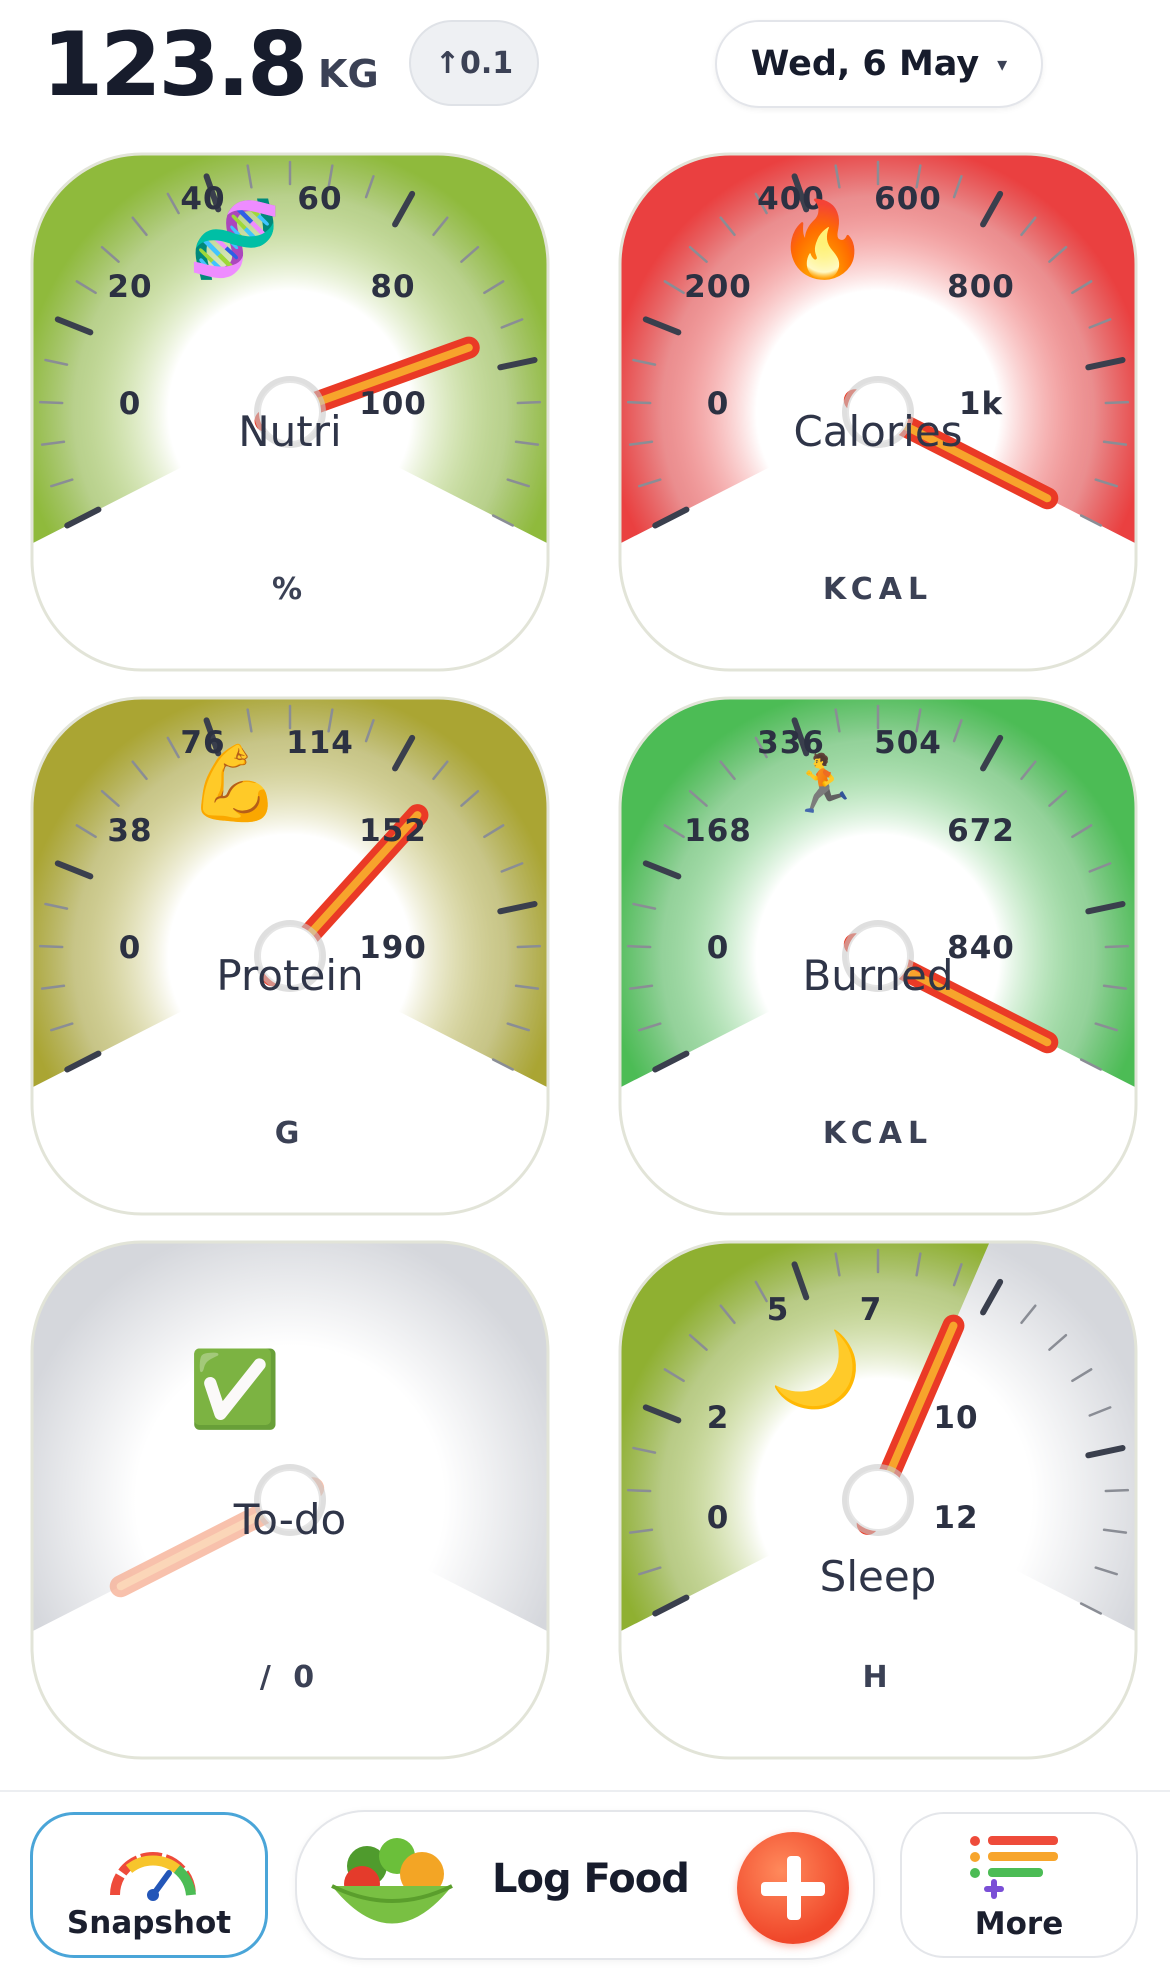 Image resolution: width=1170 pixels, height=1971 pixels. Describe the element at coordinates (878, 1576) in the screenshot. I see `gauge-label: Sleep` at that location.